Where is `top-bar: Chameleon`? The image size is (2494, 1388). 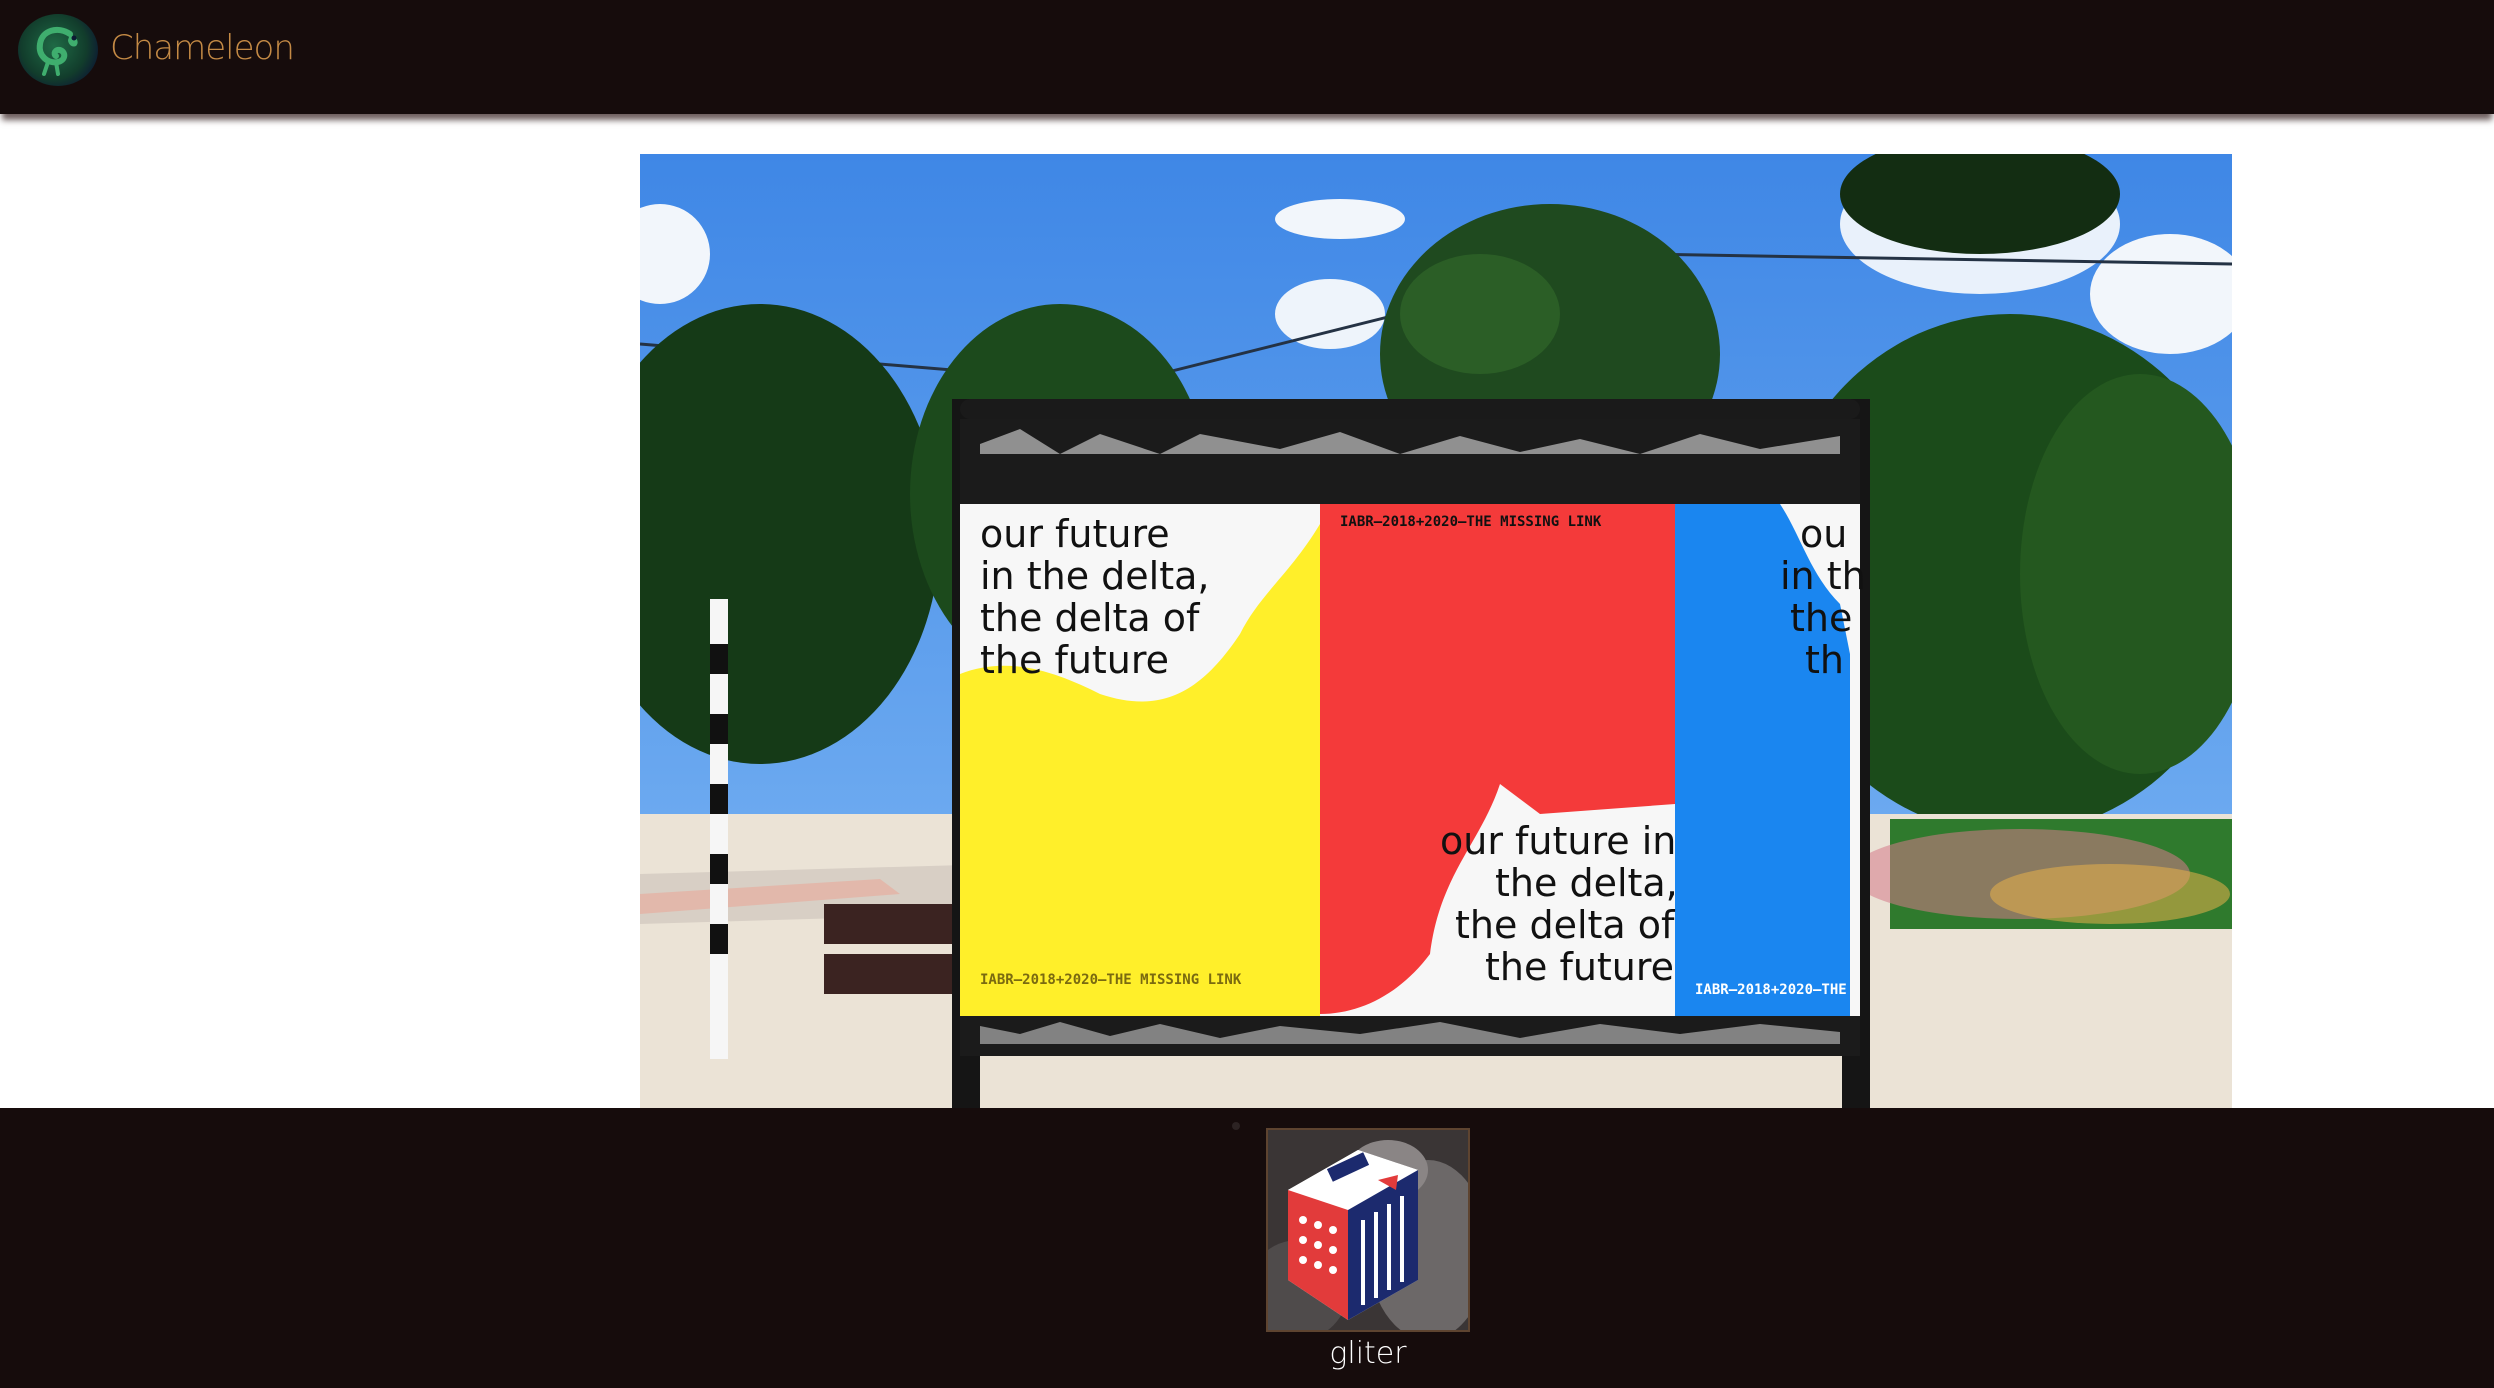
top-bar: Chameleon is located at coordinates (1247, 57).